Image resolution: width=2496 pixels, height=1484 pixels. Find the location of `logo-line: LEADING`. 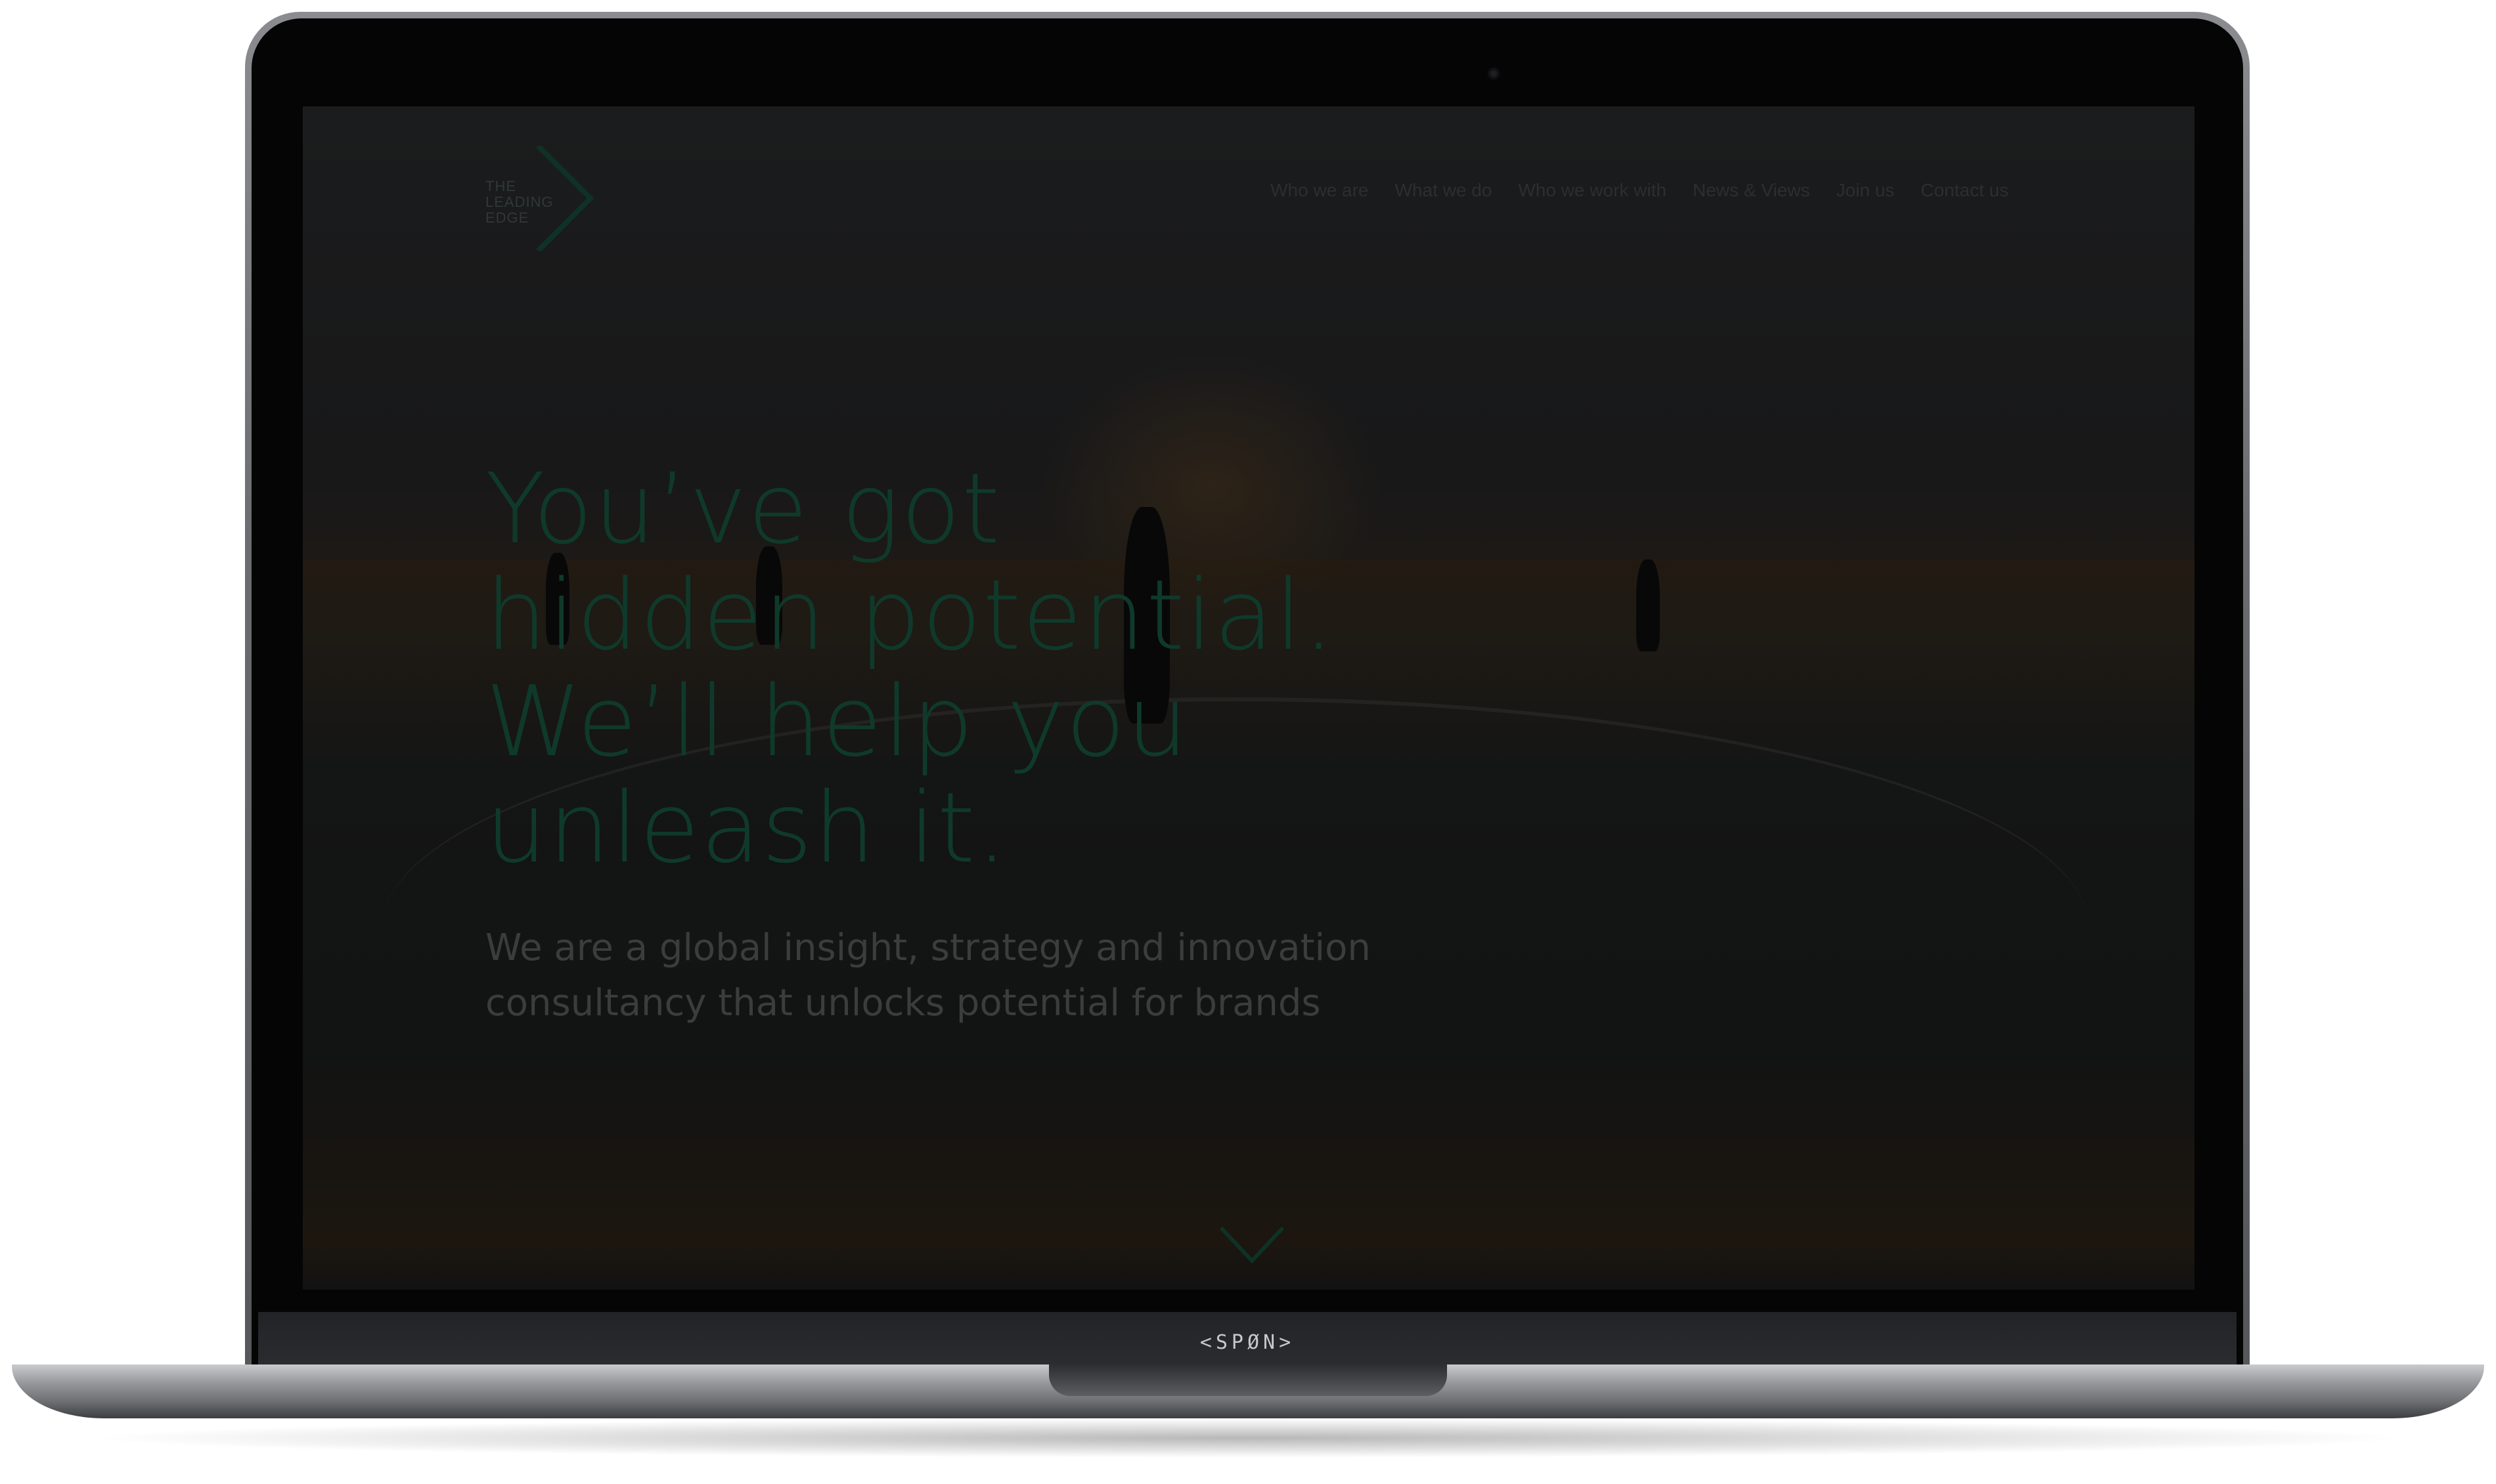

logo-line: LEADING is located at coordinates (519, 202).